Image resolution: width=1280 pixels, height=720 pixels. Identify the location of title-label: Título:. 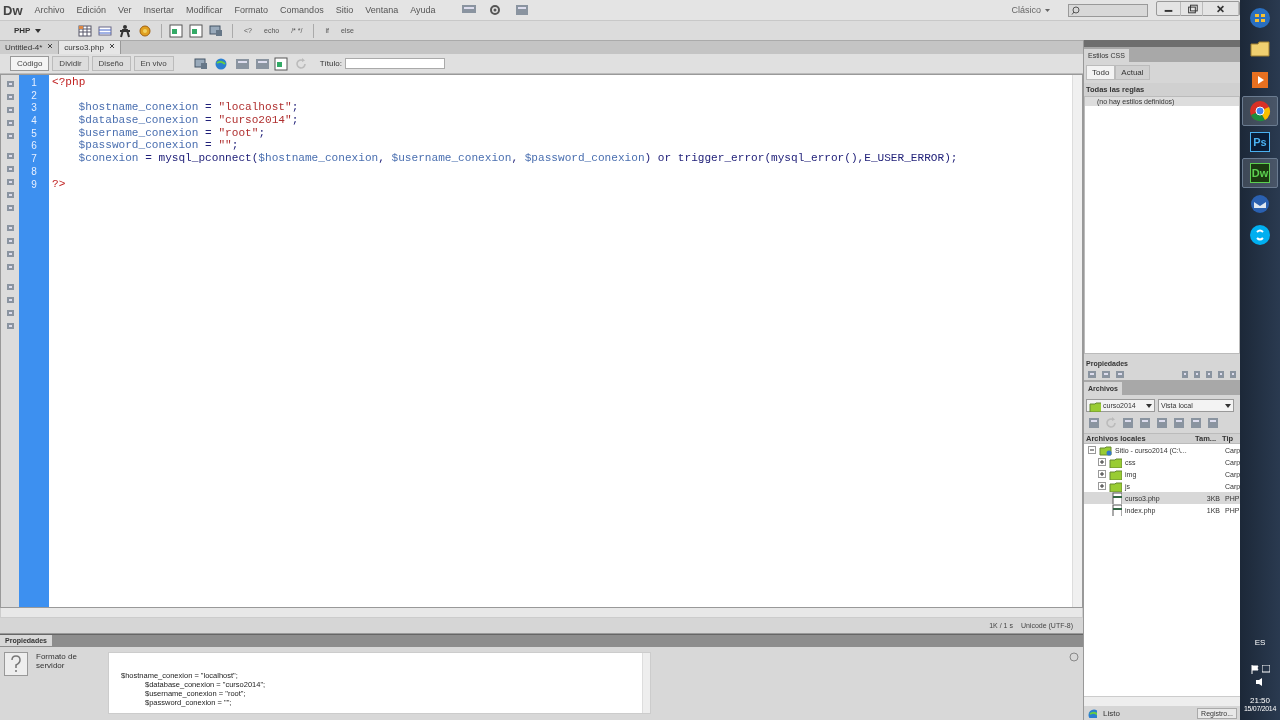
(330, 63).